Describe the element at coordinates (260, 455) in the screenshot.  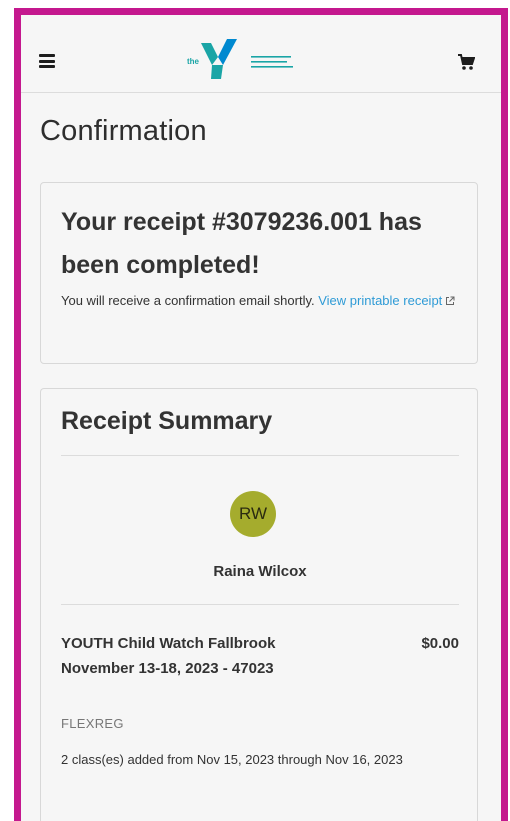
I see `summary-divider` at that location.